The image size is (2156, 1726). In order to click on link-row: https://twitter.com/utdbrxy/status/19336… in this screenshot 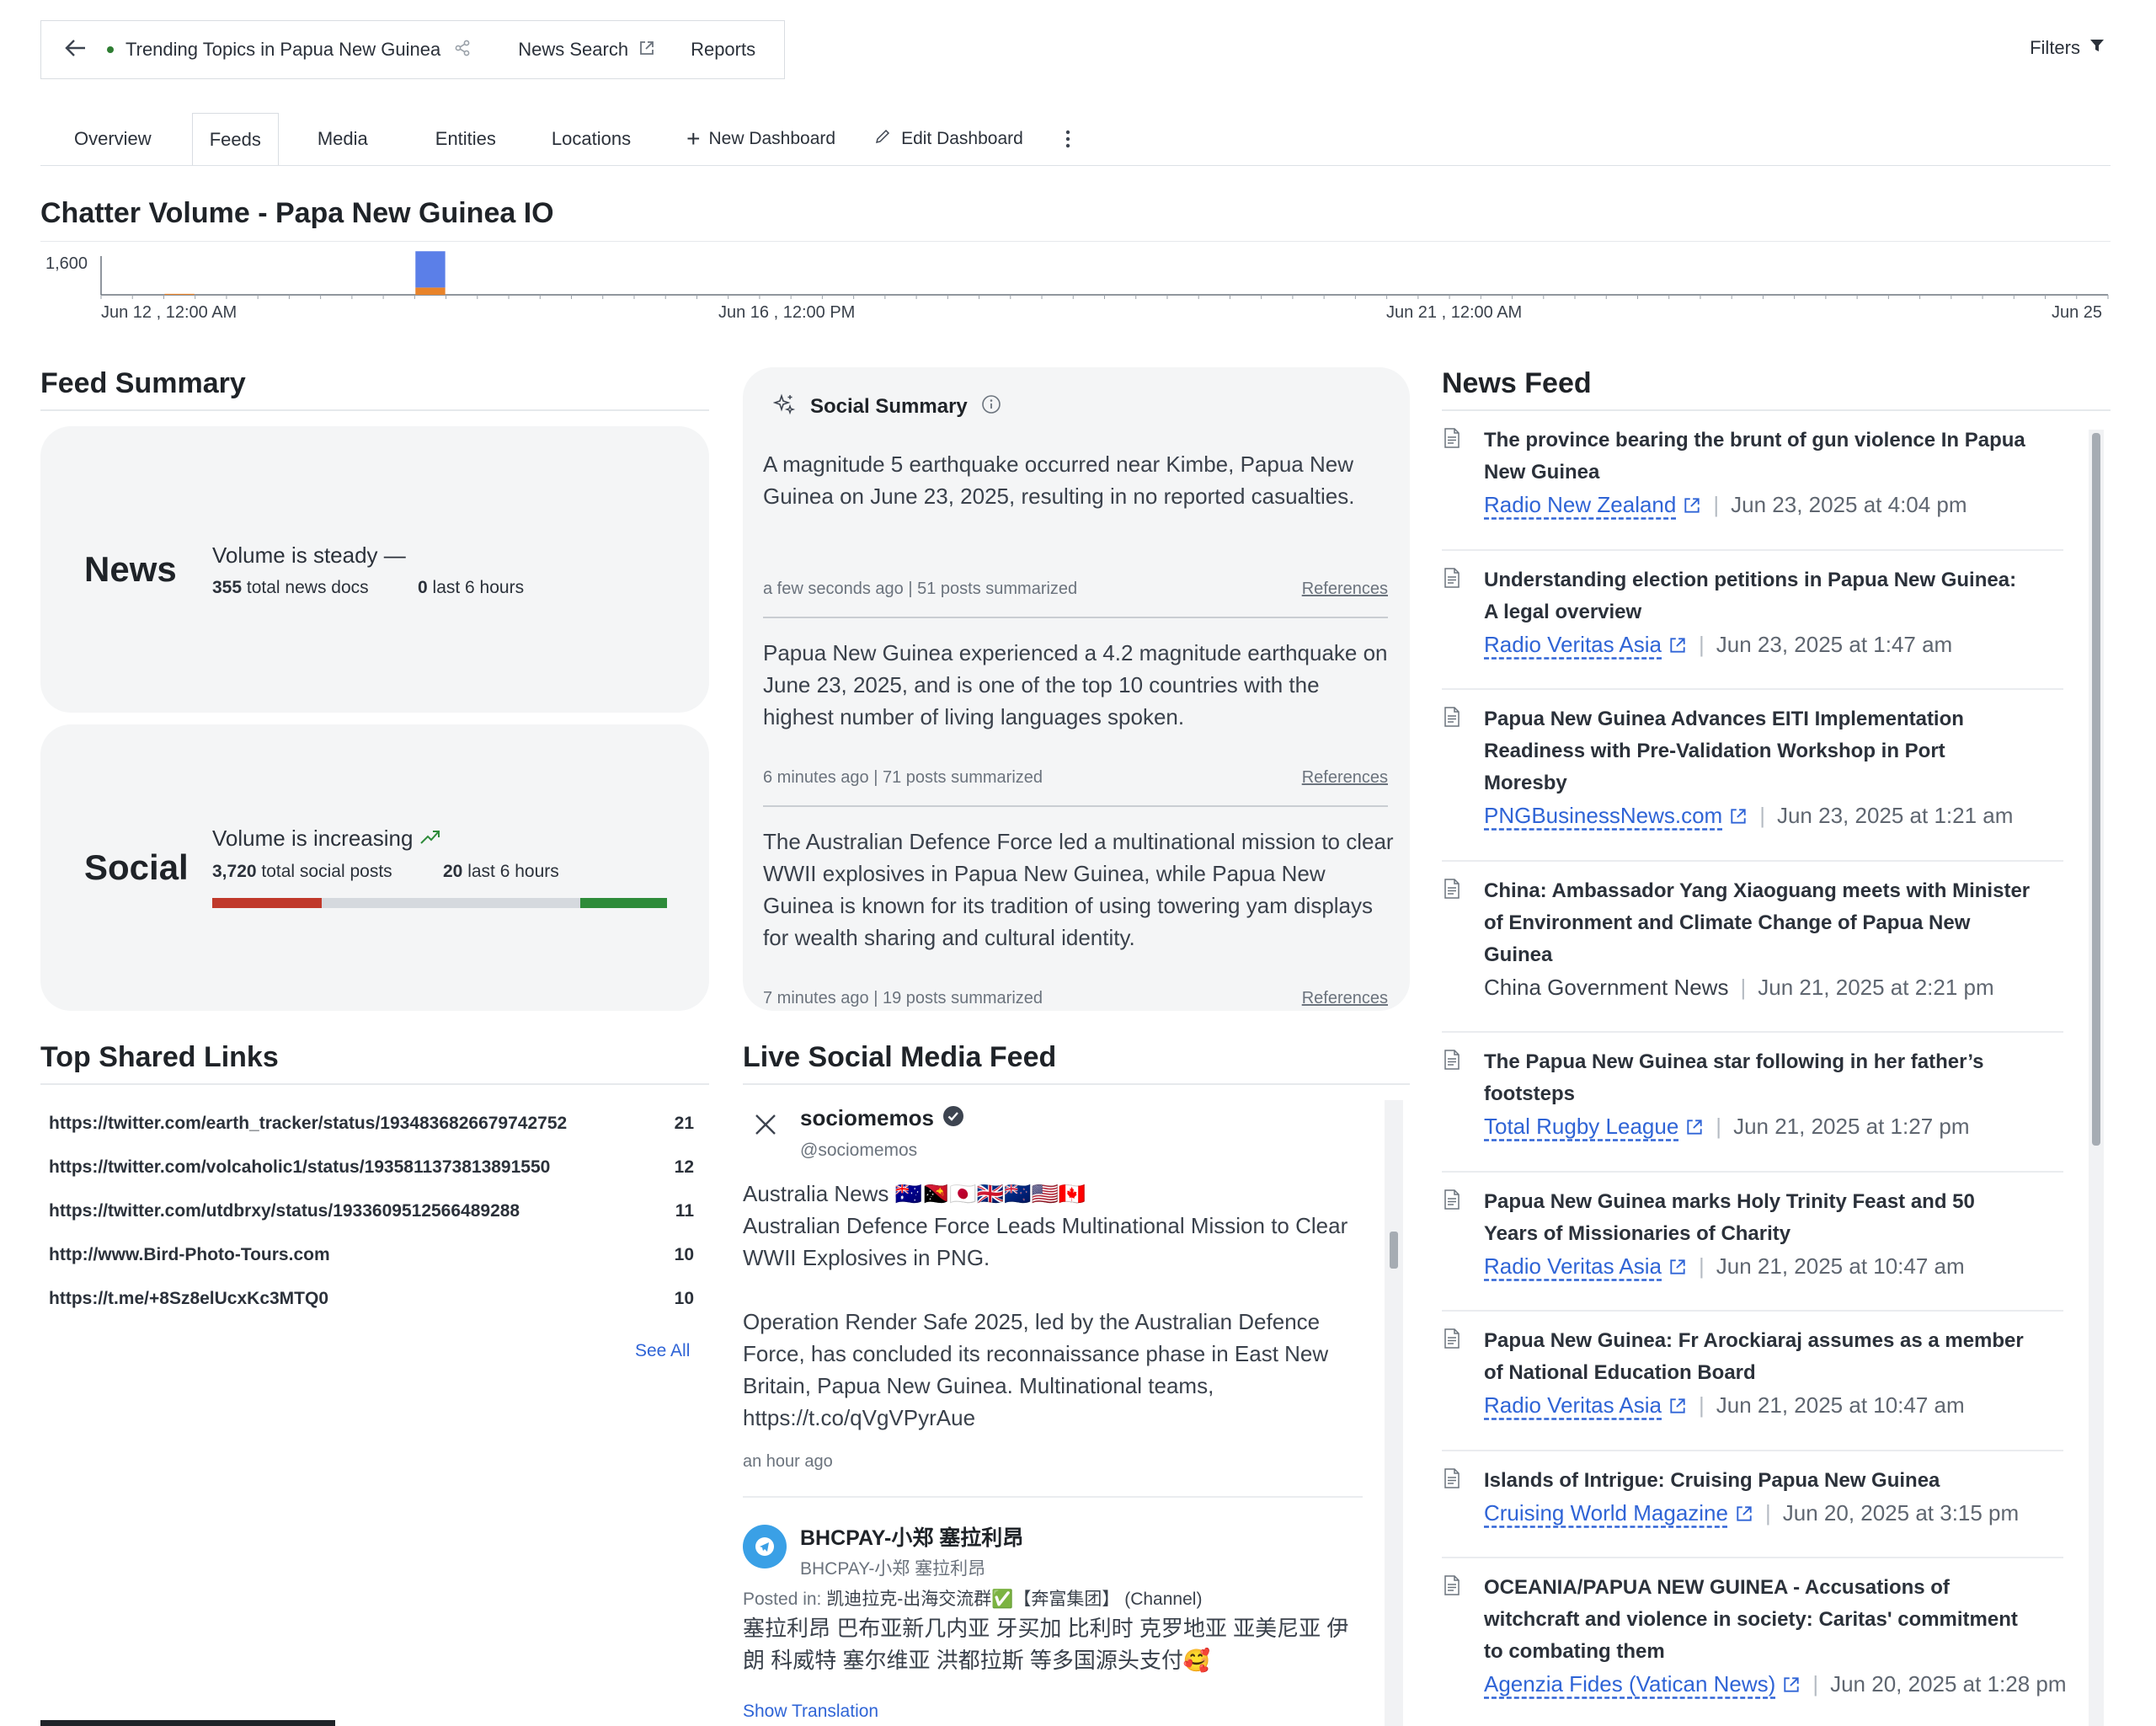, I will do `click(371, 1223)`.